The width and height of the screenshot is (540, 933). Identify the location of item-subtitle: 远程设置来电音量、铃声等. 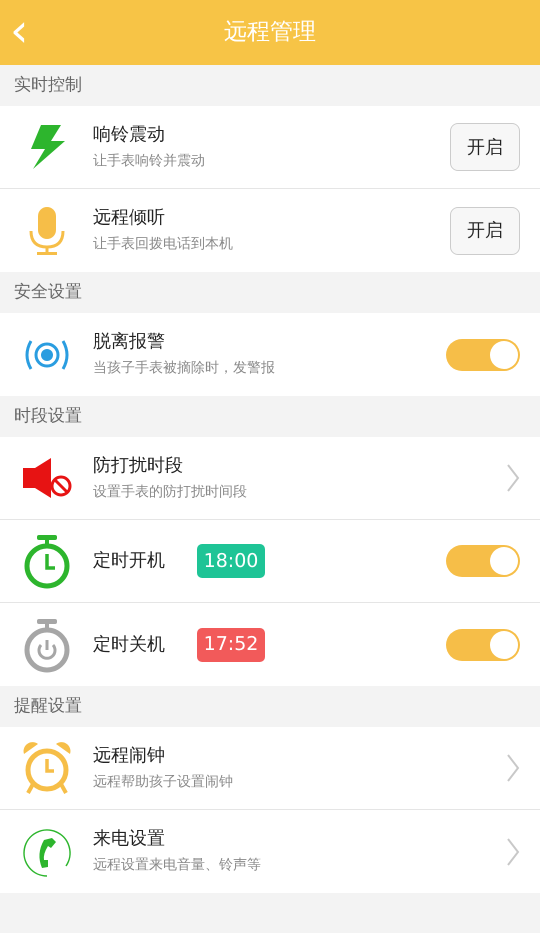
(177, 865).